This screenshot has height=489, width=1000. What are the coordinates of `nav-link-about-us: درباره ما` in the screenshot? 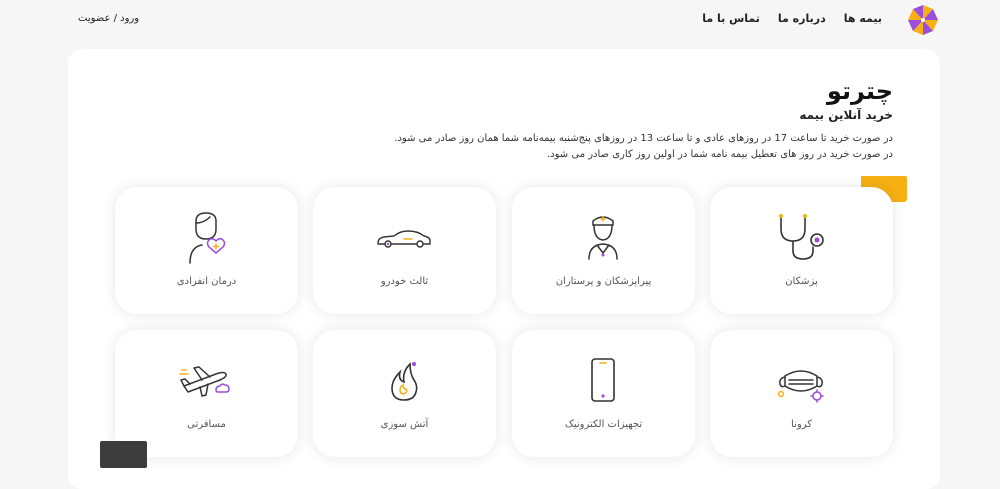 It's located at (802, 18).